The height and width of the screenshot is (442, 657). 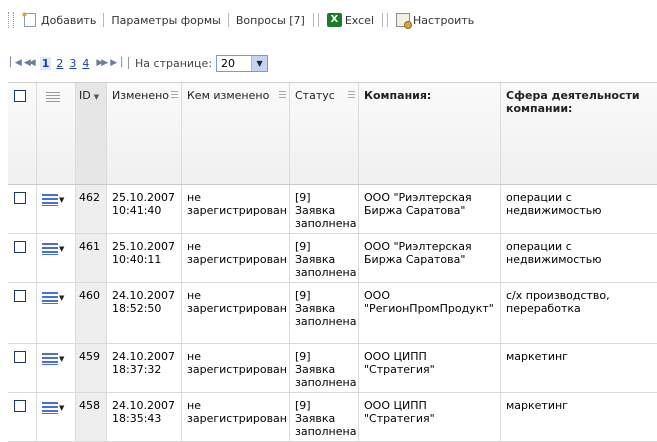 I want to click on excel-button: X Excel, so click(x=350, y=20).